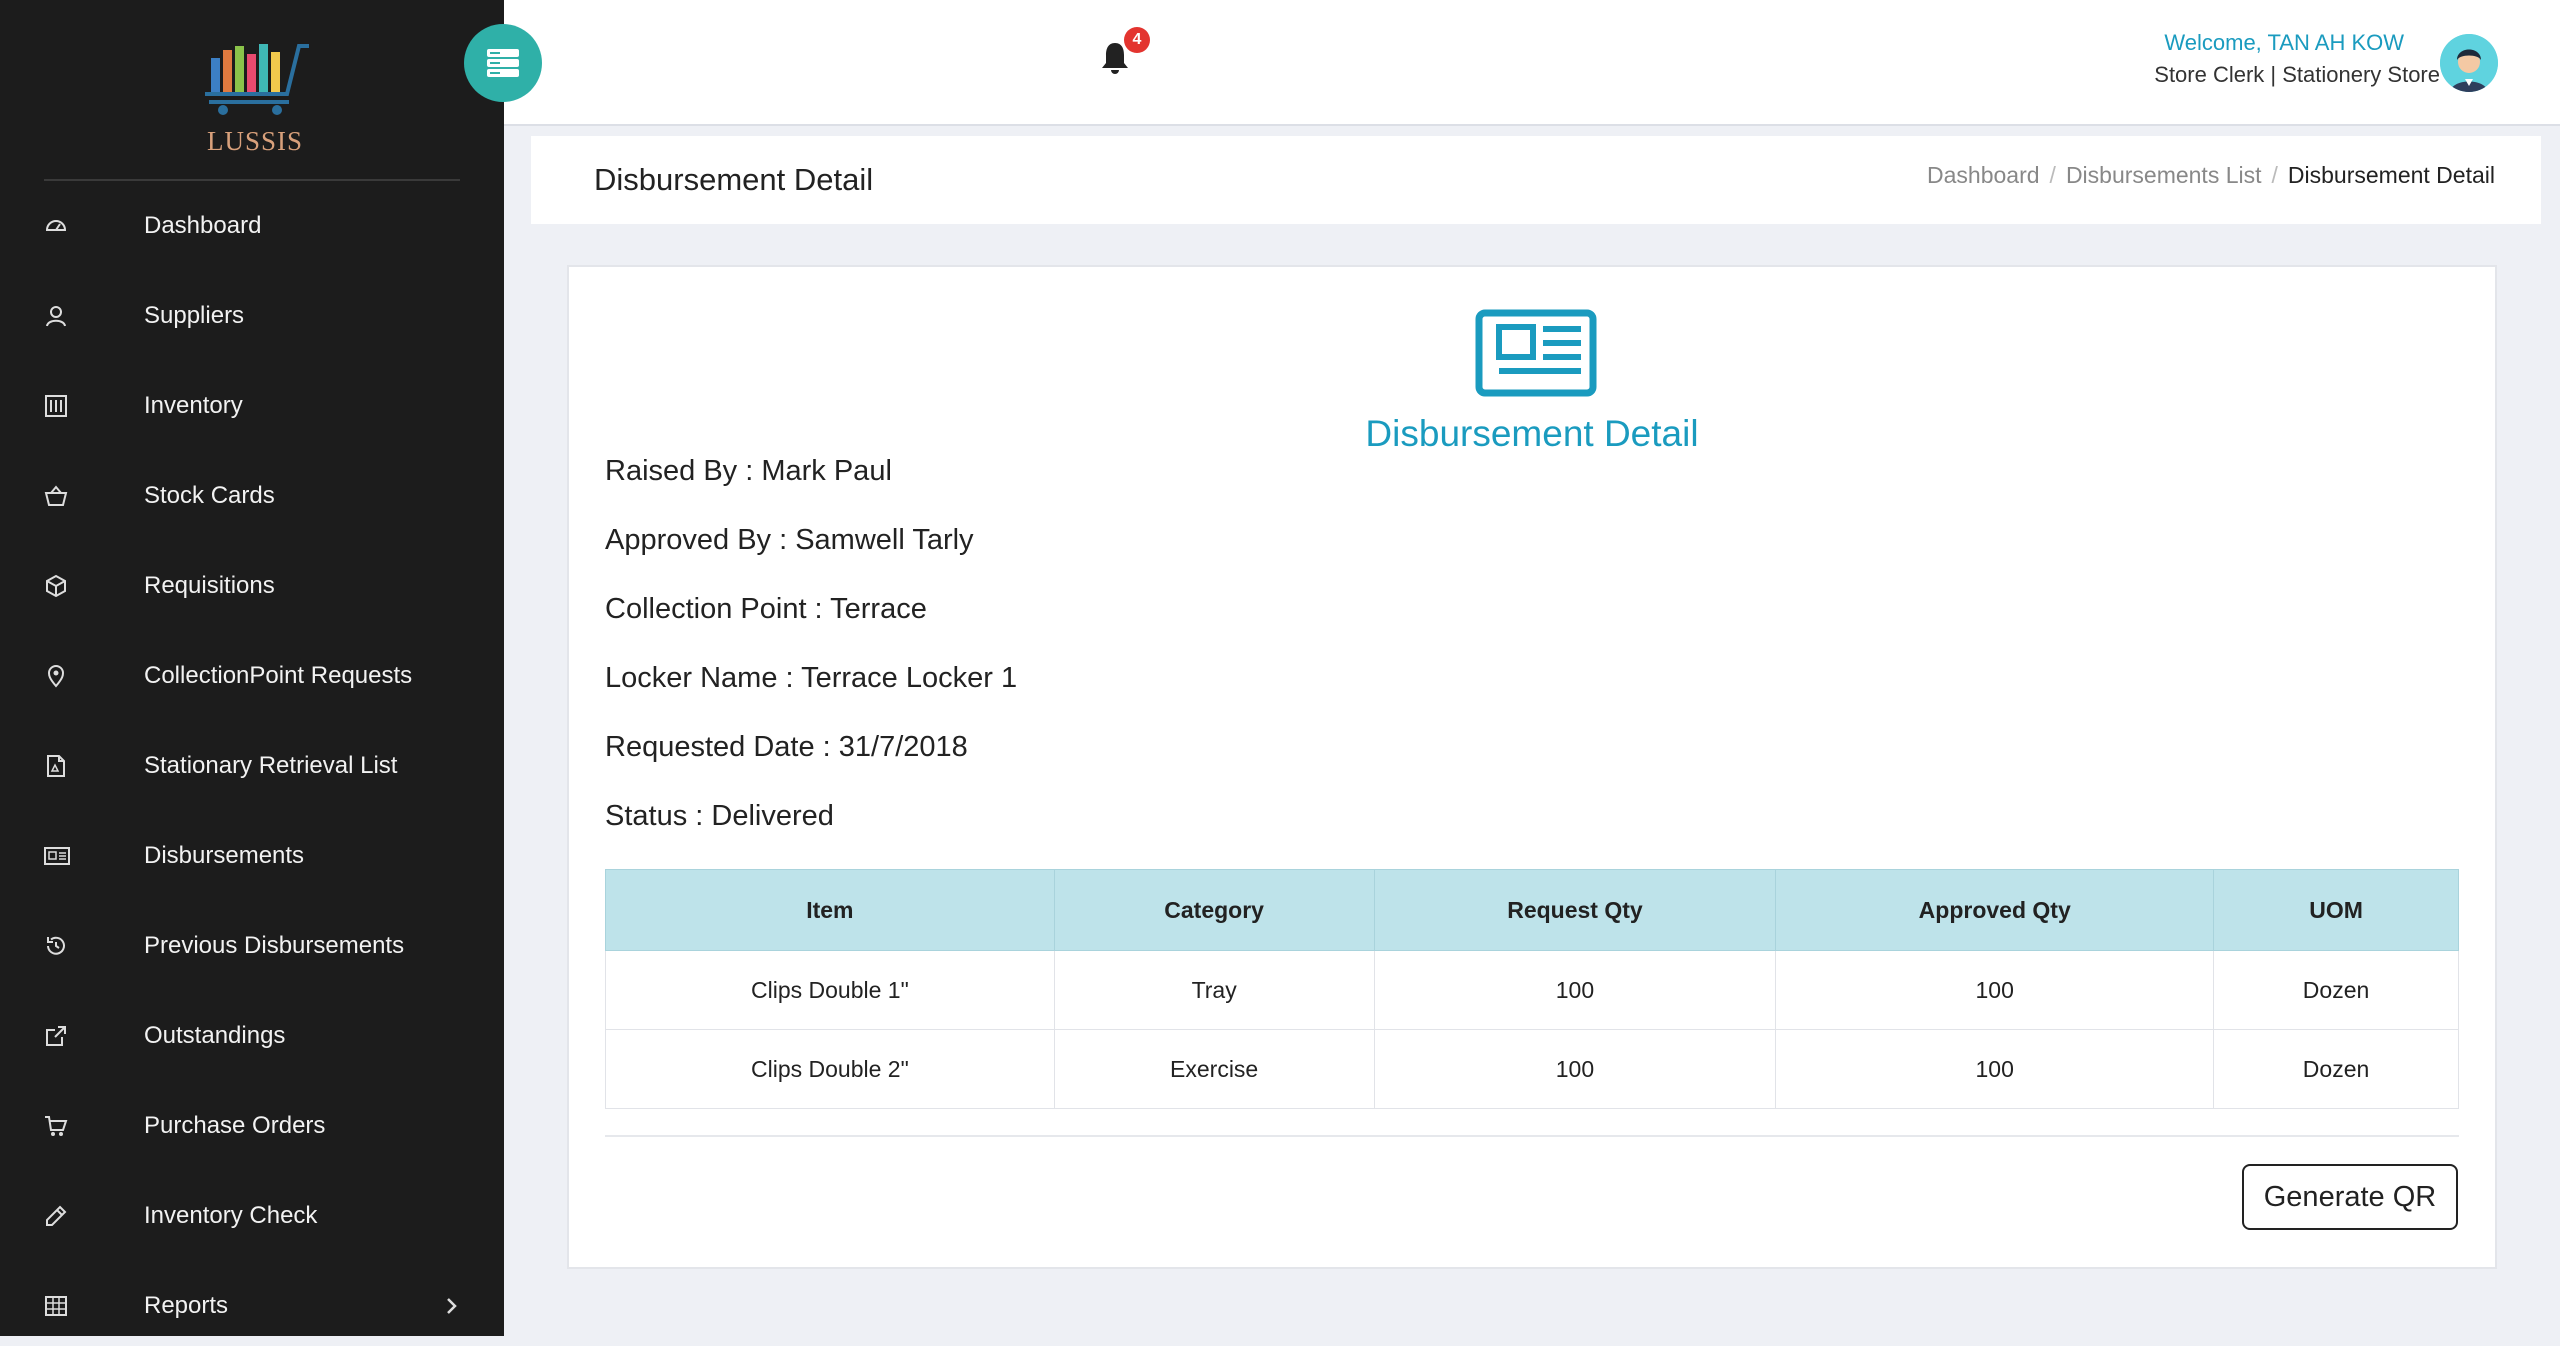 The image size is (2560, 1346). I want to click on locker-name-text: Locker Name : Terrace Locker 1, so click(811, 678).